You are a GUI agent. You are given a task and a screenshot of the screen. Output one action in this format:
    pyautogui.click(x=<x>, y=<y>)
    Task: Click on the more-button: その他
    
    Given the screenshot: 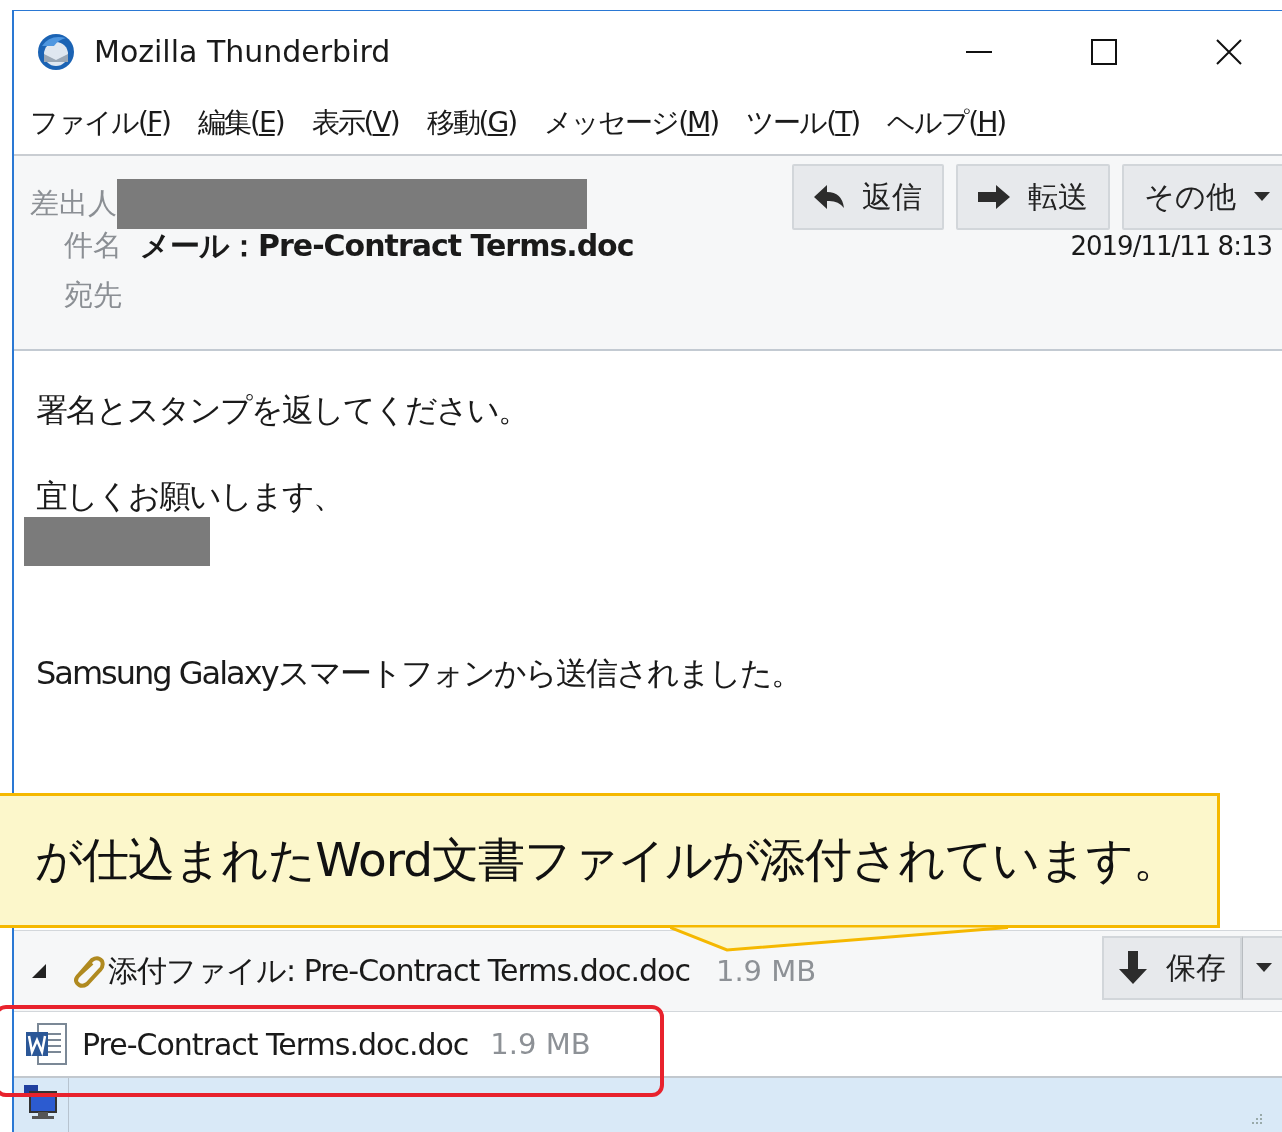 What is the action you would take?
    pyautogui.click(x=1202, y=197)
    